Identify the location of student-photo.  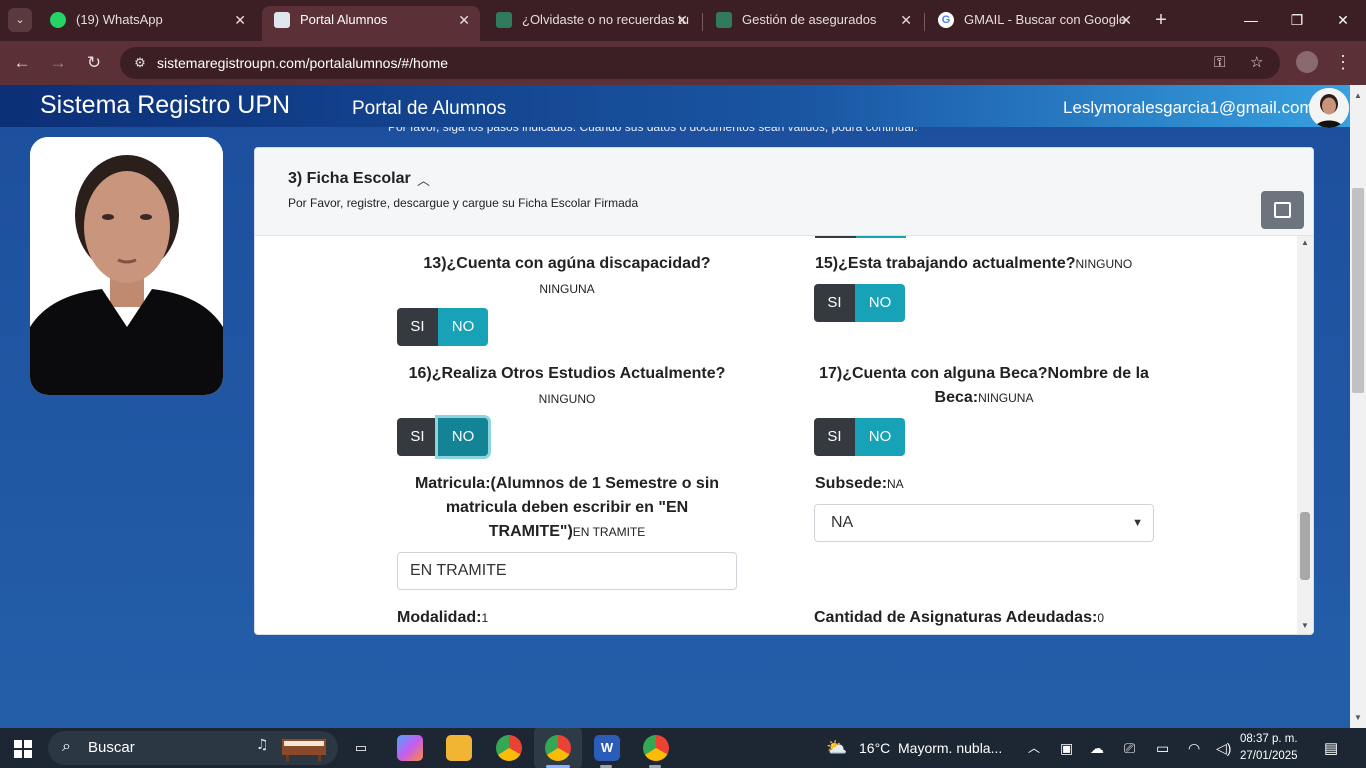
(126, 266).